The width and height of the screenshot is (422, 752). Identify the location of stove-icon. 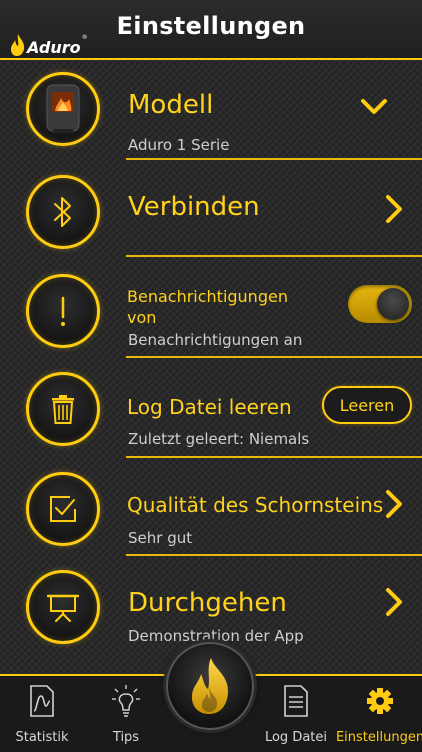
(63, 108).